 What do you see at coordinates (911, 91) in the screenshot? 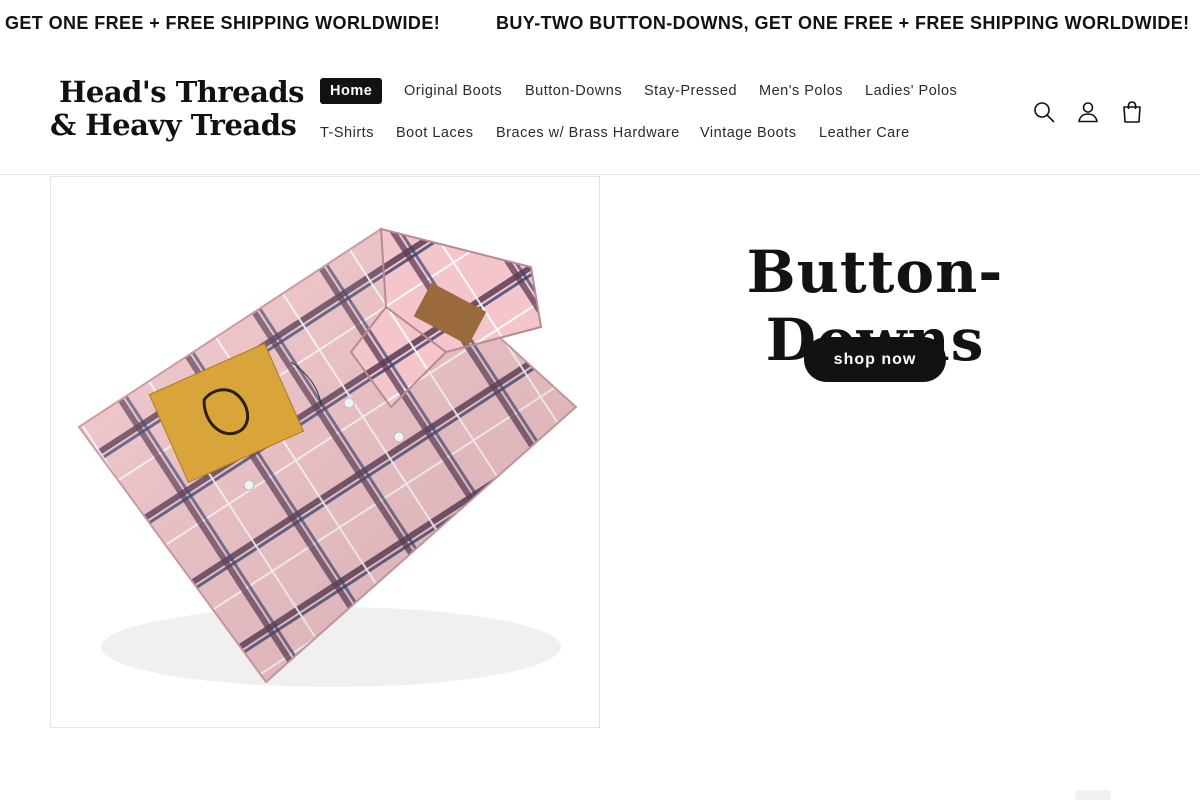
I see `nav-item-ladies-polos: Ladies' Polos` at bounding box center [911, 91].